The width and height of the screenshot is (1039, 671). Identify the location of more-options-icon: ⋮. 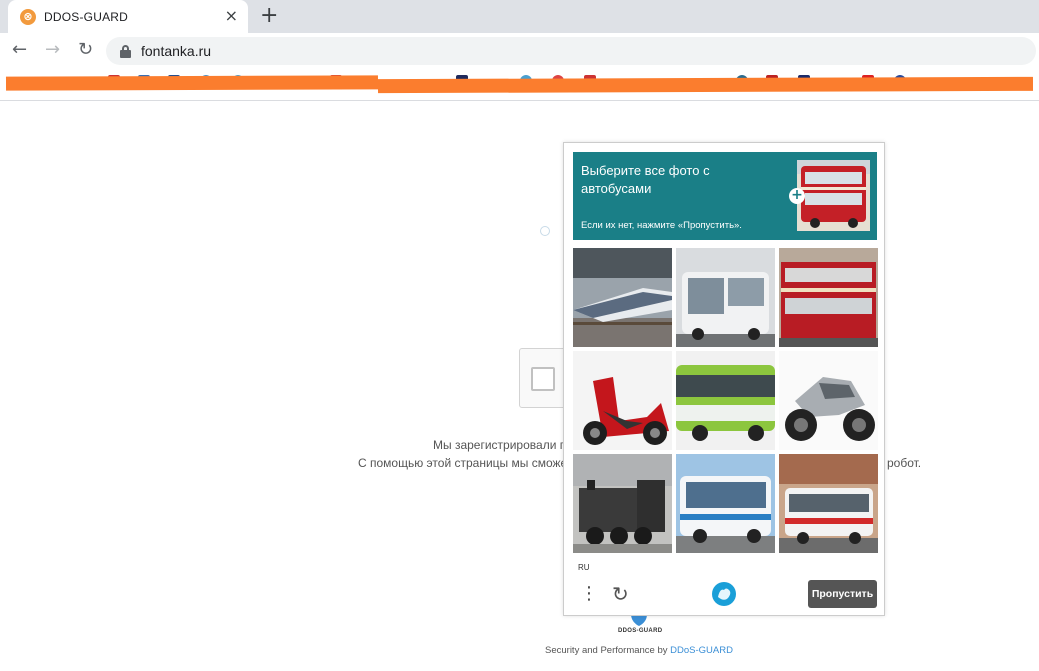
(589, 595).